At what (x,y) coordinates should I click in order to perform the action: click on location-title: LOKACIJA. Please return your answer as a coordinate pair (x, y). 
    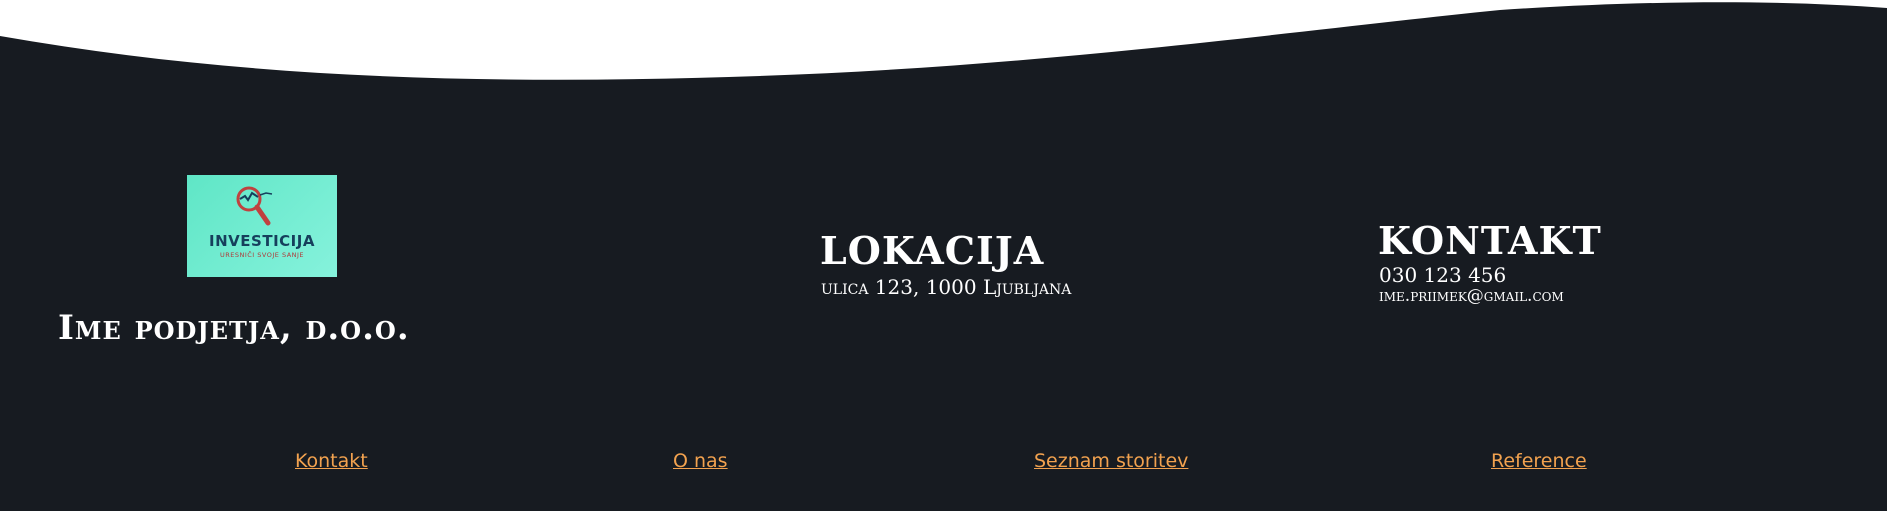
    Looking at the image, I should click on (932, 250).